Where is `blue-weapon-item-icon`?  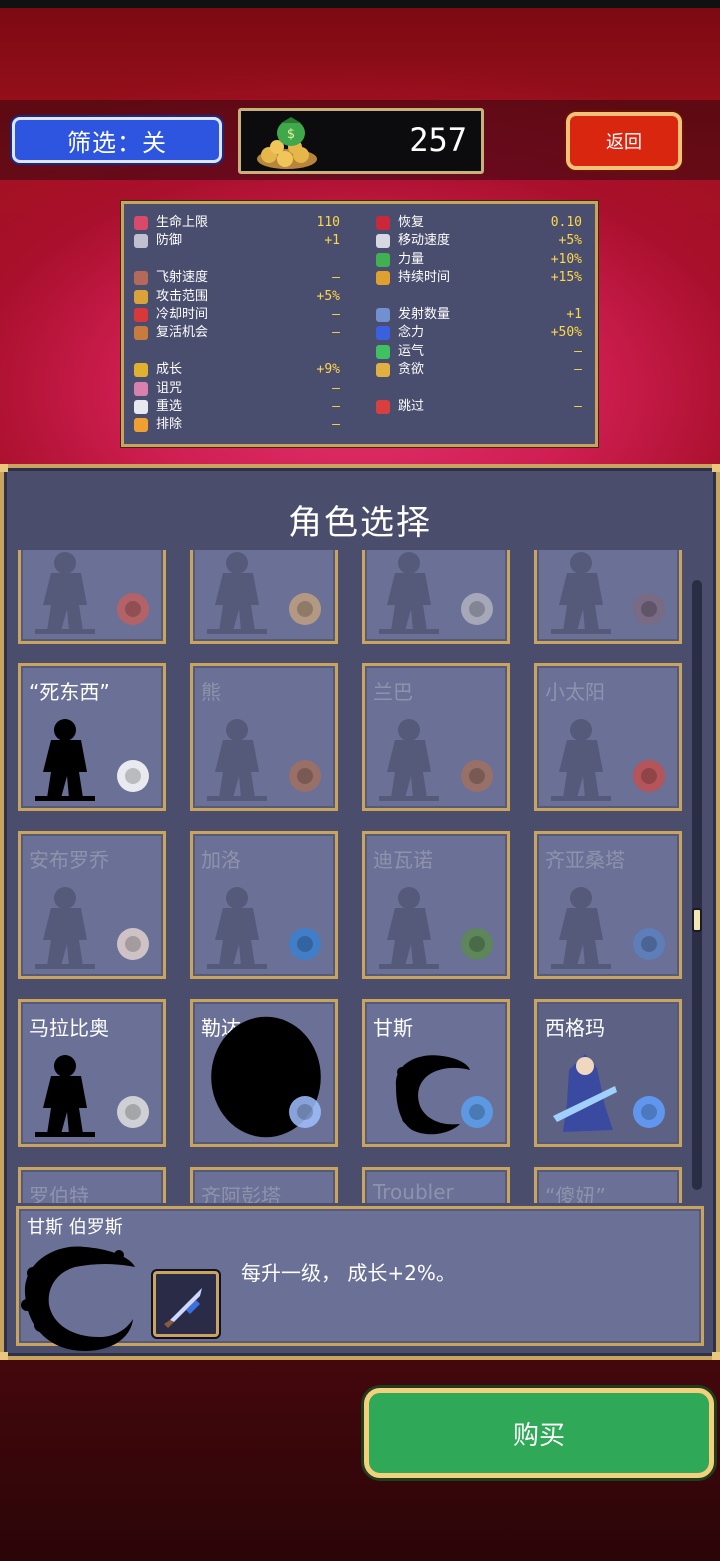 blue-weapon-item-icon is located at coordinates (305, 944).